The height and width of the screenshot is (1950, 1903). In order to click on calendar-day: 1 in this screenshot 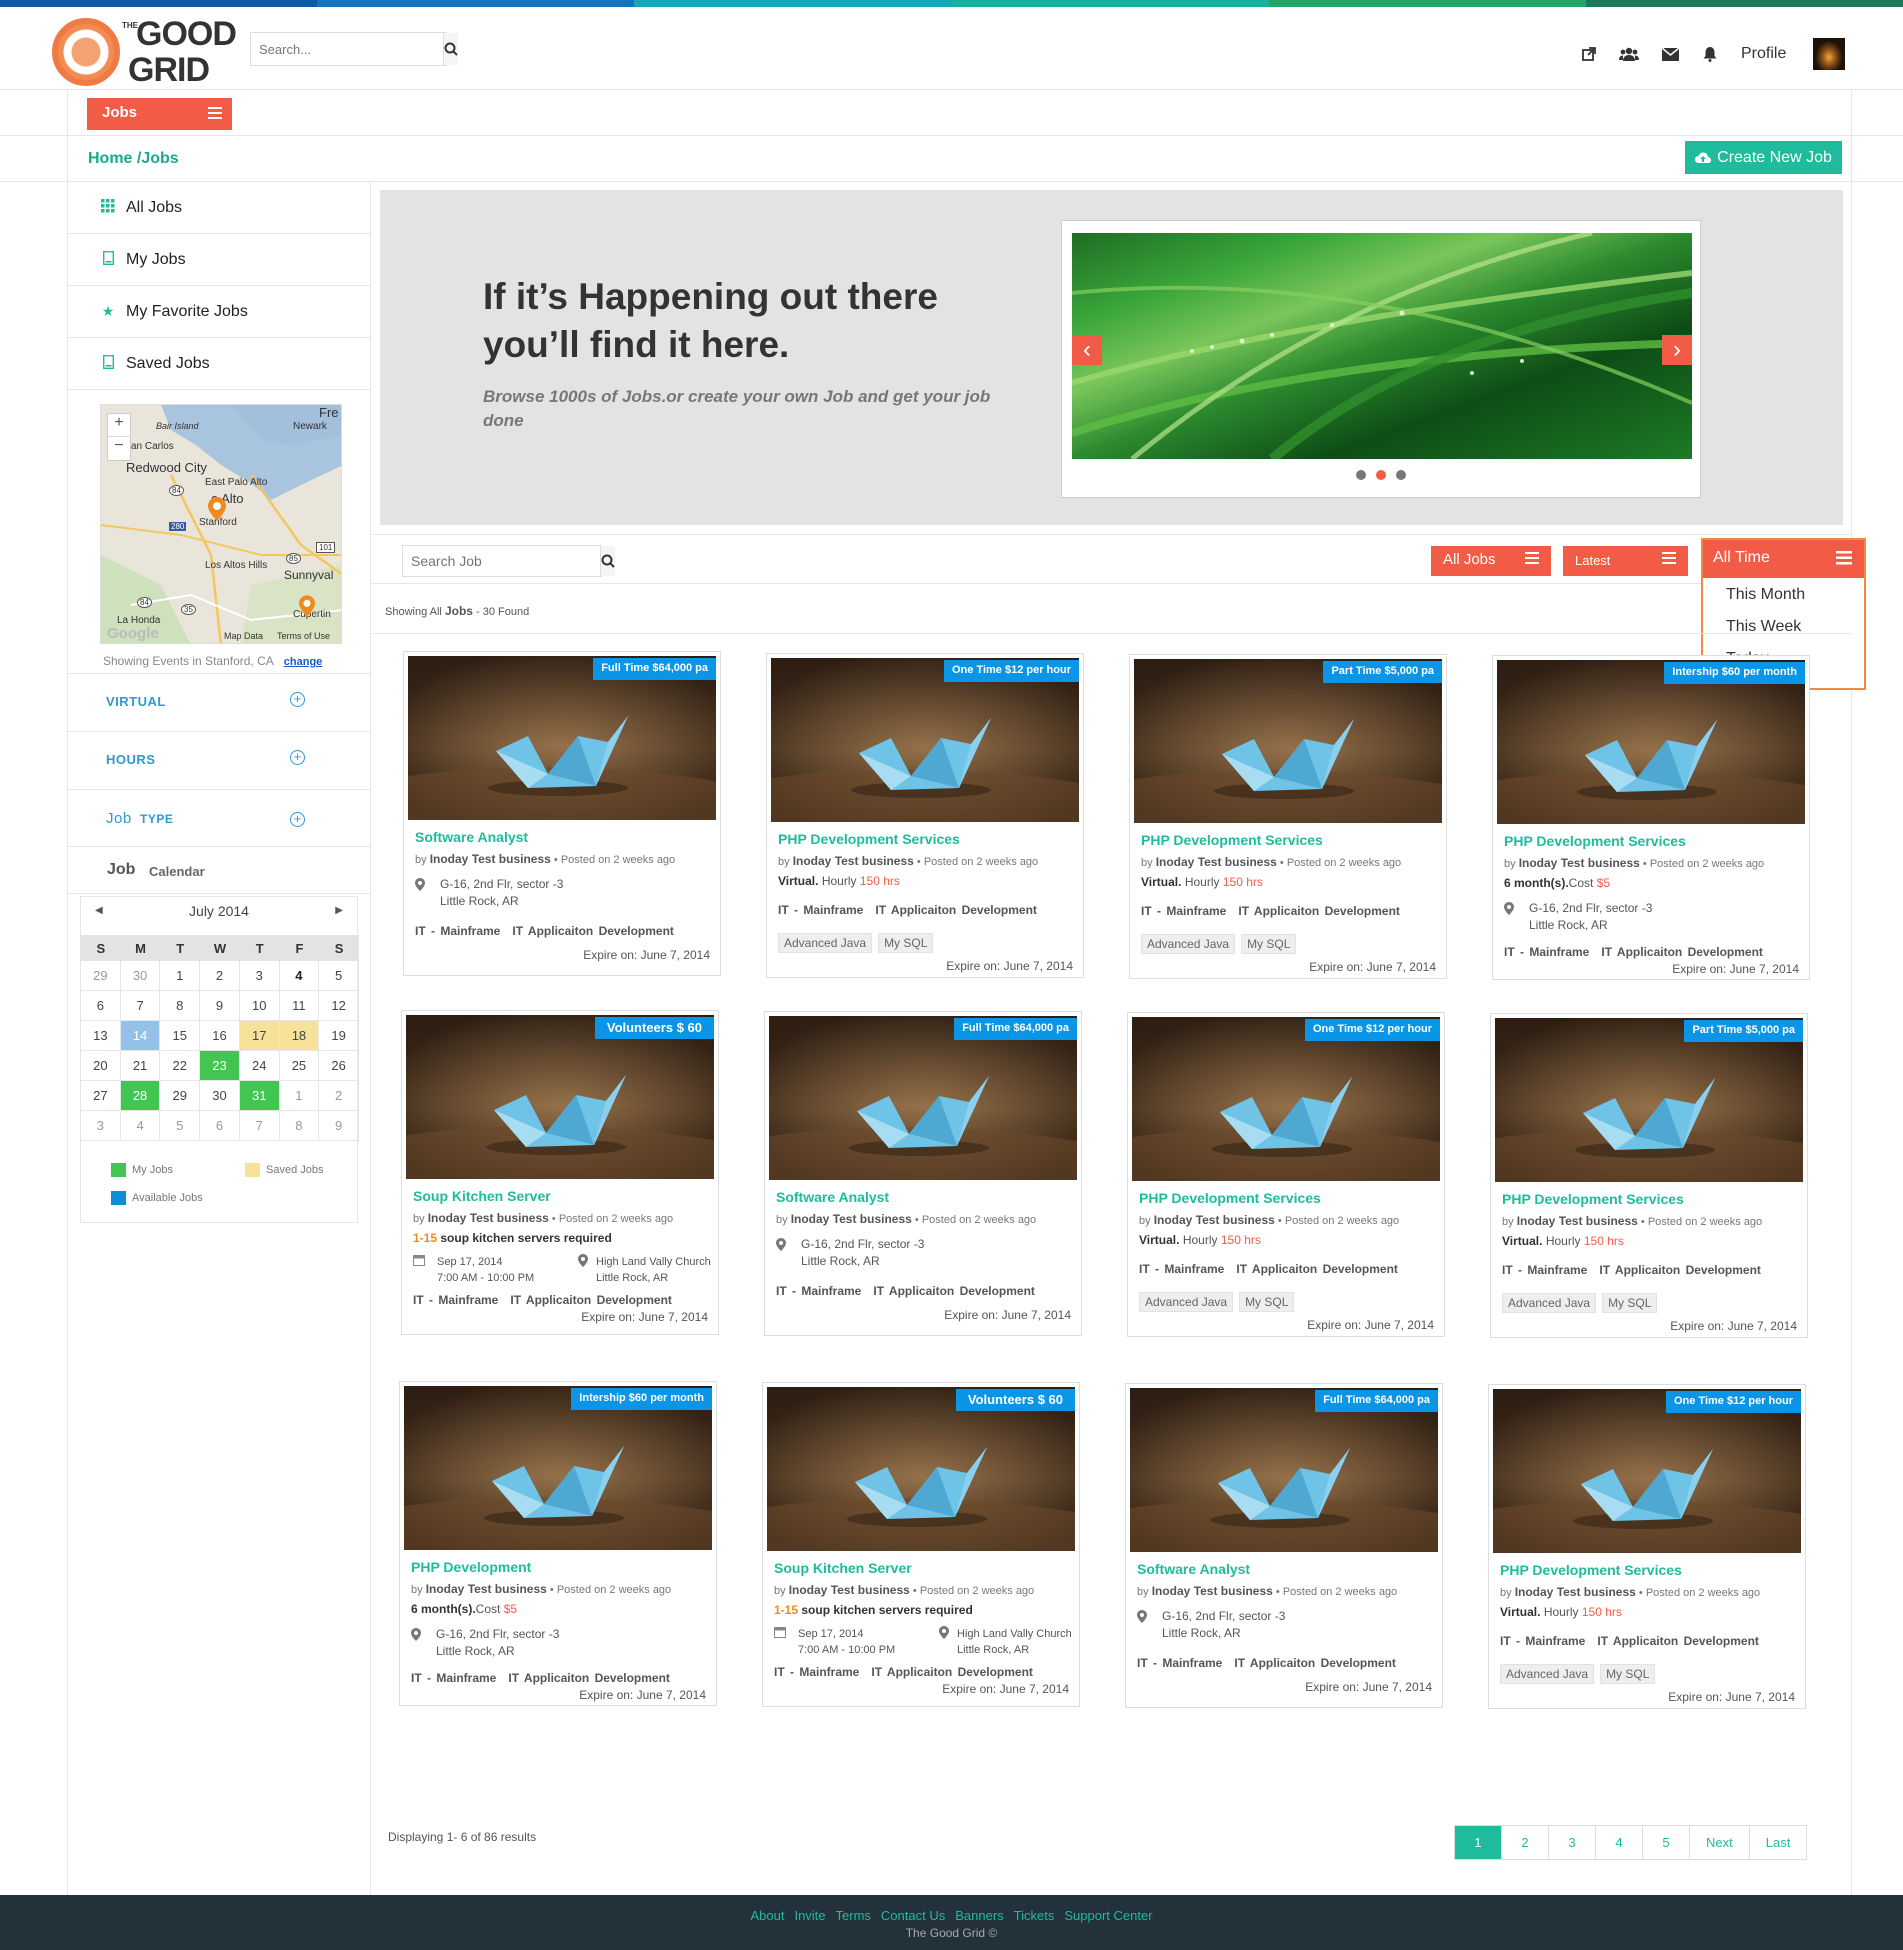, I will do `click(299, 1096)`.